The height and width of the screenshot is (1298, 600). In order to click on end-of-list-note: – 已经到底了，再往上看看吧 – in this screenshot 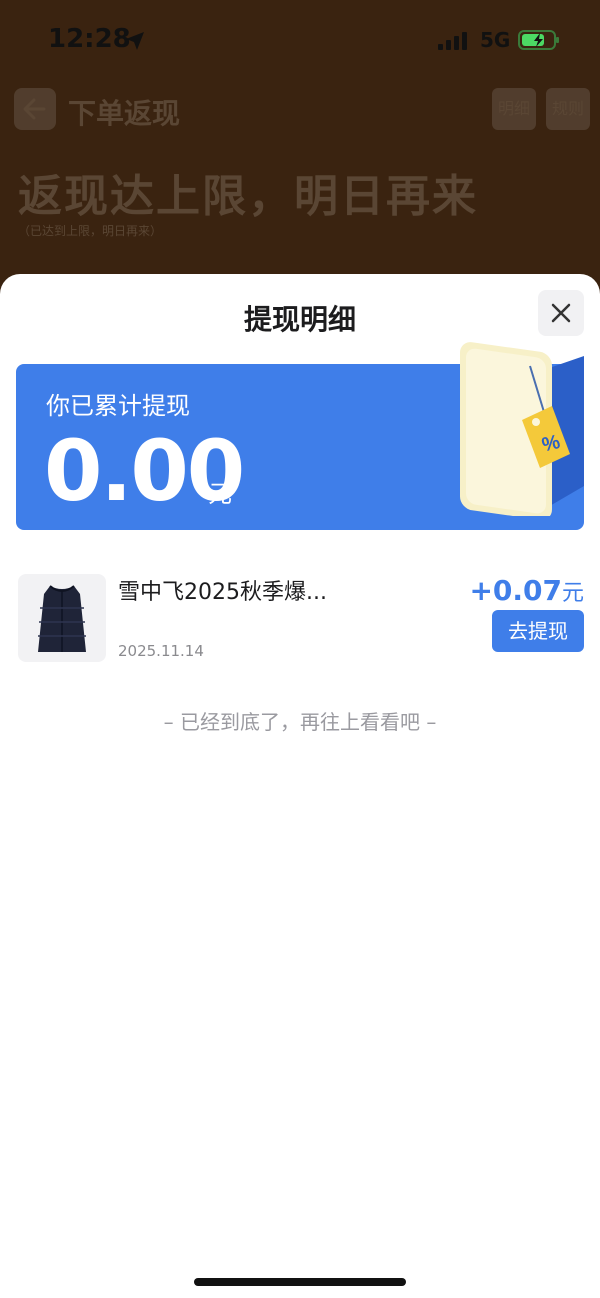, I will do `click(300, 722)`.